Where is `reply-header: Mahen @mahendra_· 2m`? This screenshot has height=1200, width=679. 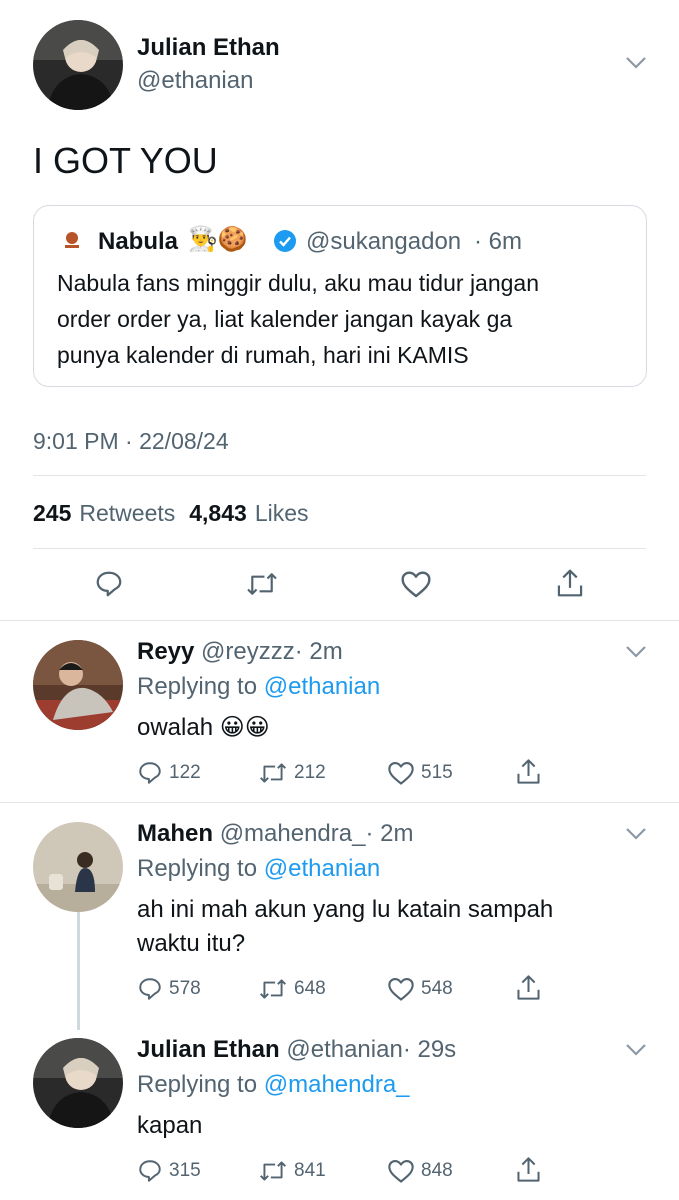 reply-header: Mahen @mahendra_· 2m is located at coordinates (275, 834).